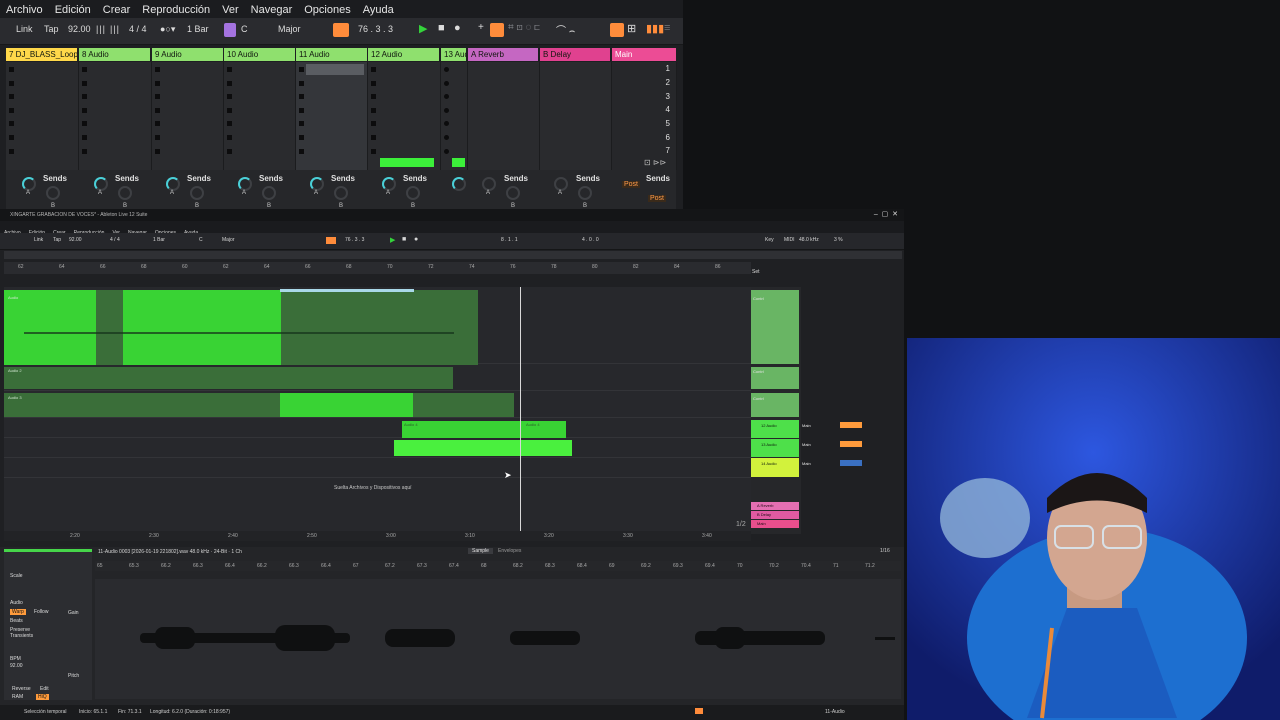  I want to click on menu-navegar: Navegar, so click(272, 9).